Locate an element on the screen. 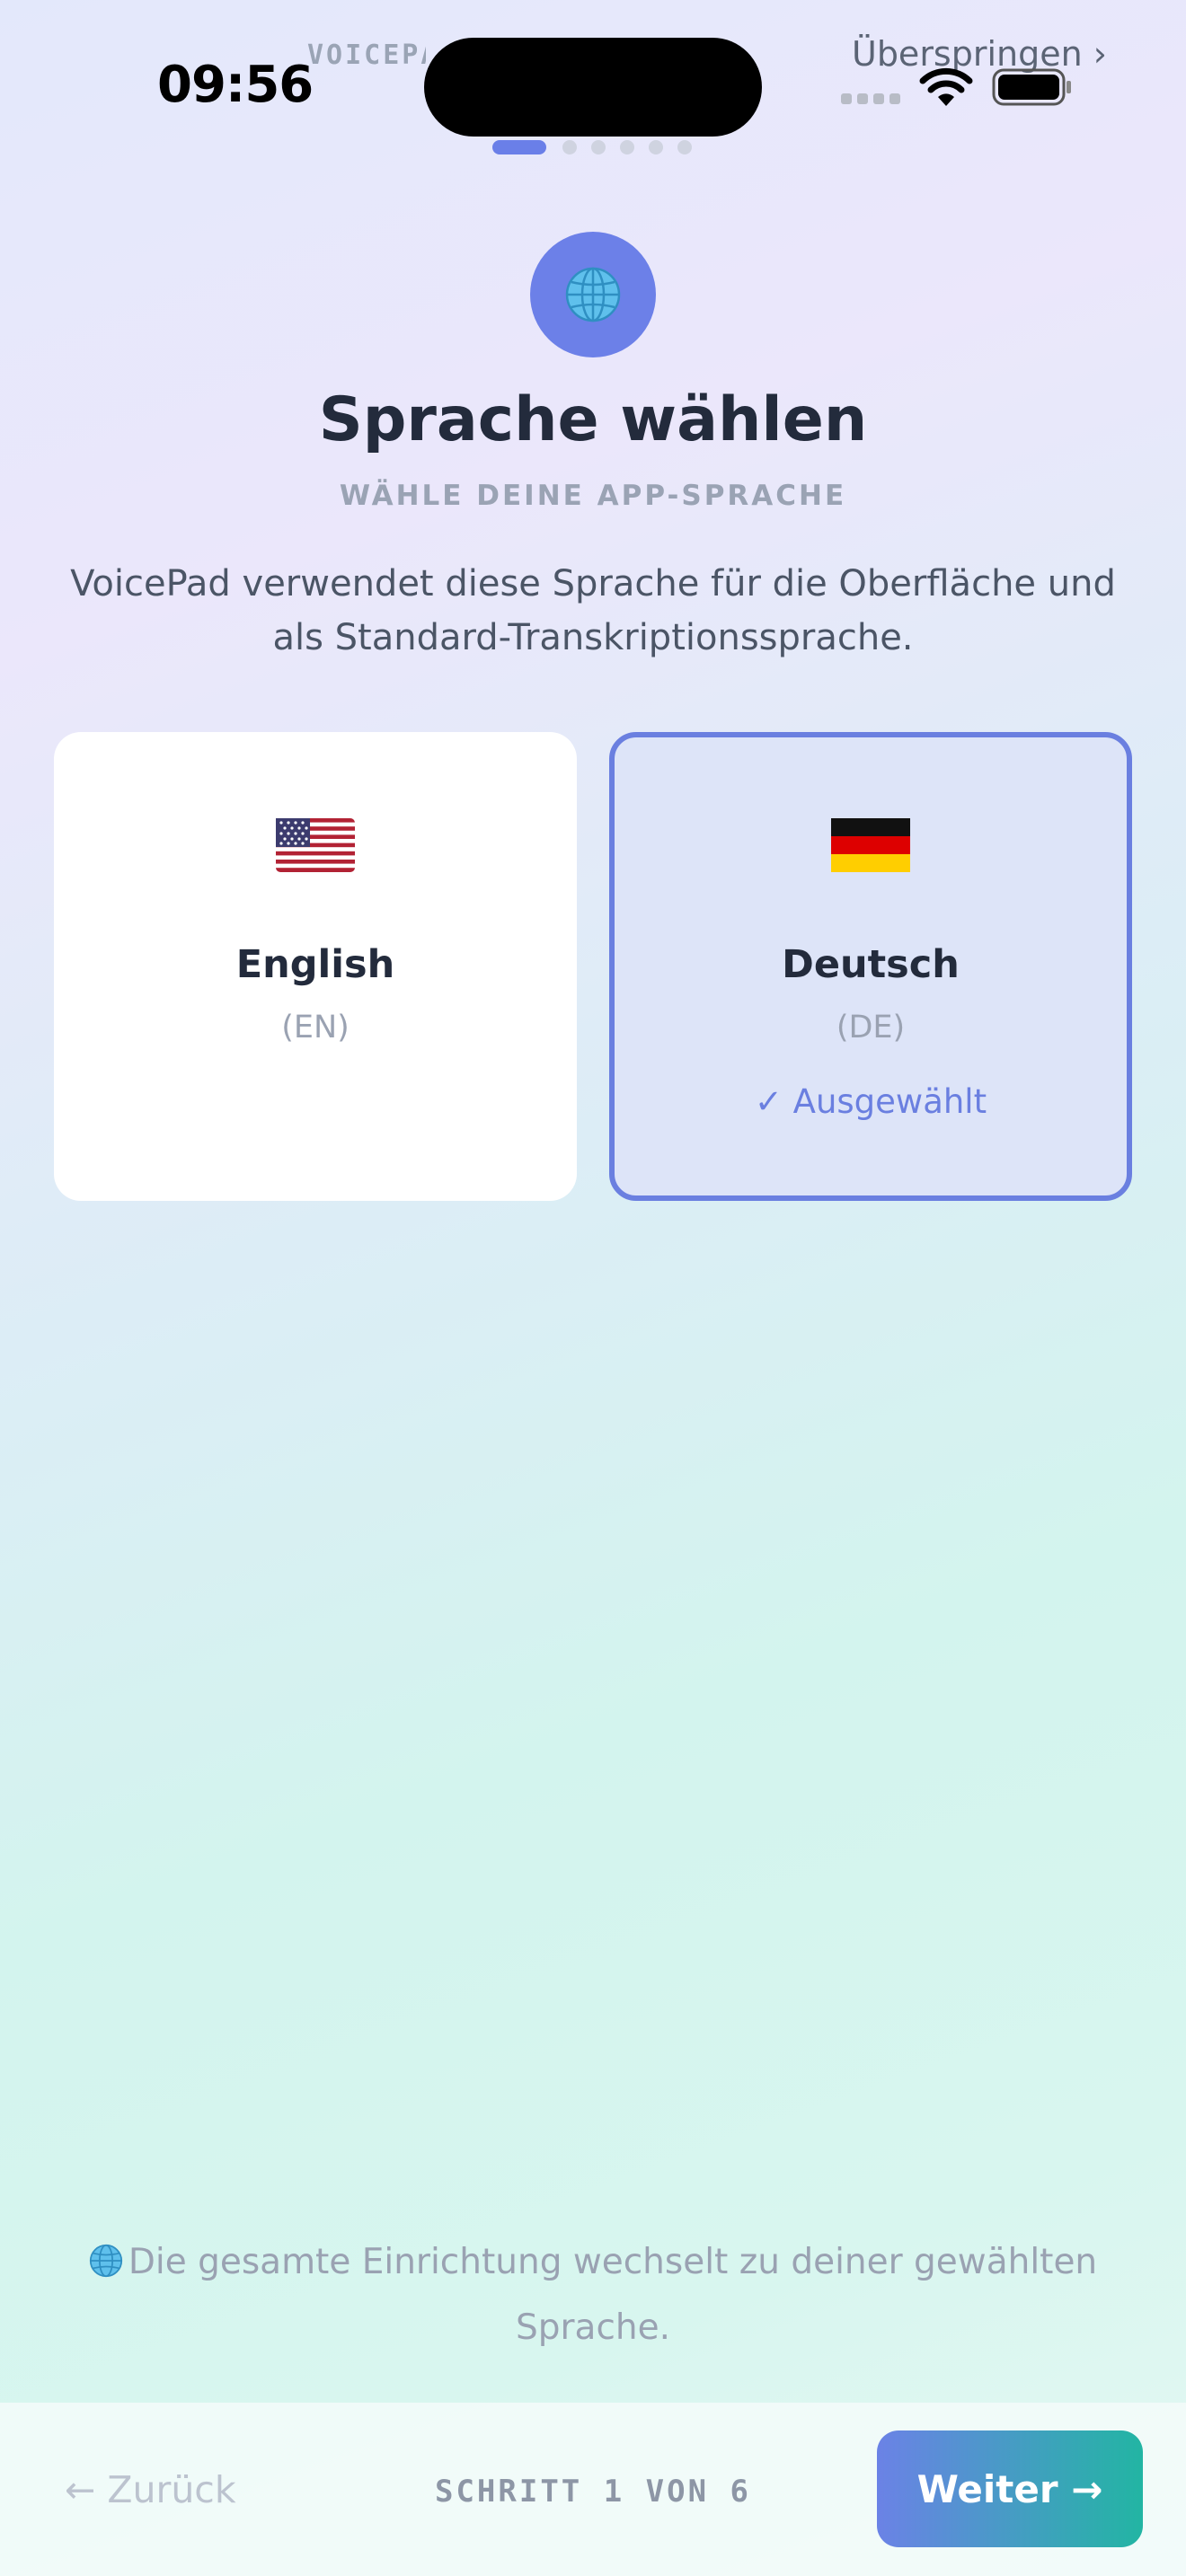  selected-indicator: ✓ Ausgewählt is located at coordinates (870, 1101).